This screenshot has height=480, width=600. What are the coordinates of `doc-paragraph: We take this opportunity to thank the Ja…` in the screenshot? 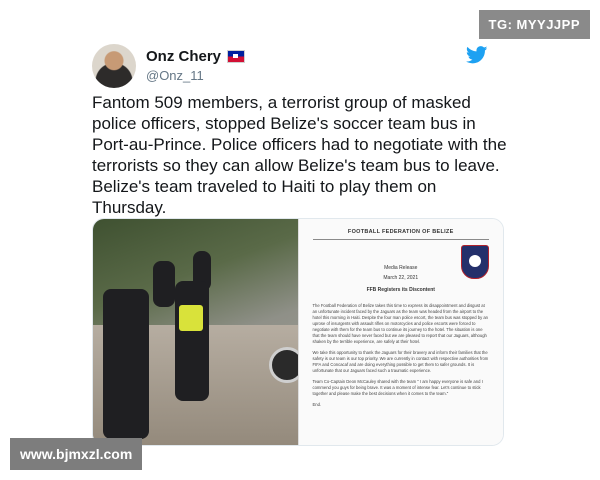 It's located at (400, 361).